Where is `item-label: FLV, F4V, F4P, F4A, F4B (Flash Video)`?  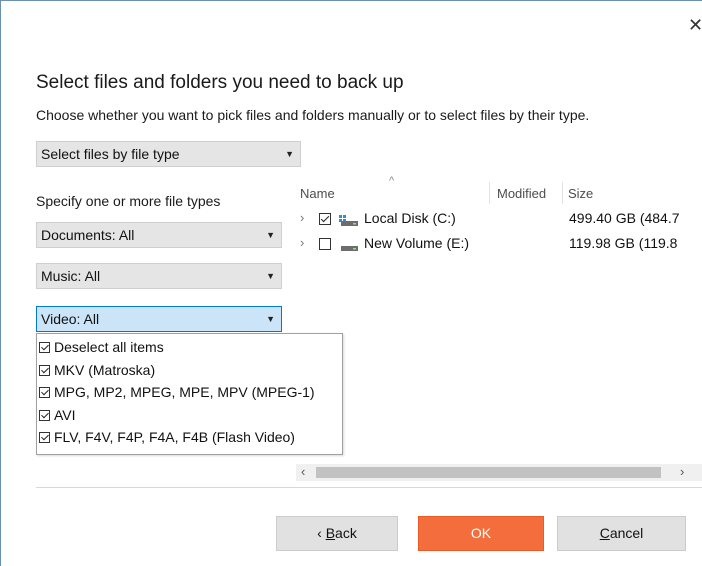
item-label: FLV, F4V, F4P, F4A, F4B (Flash Video) is located at coordinates (174, 437).